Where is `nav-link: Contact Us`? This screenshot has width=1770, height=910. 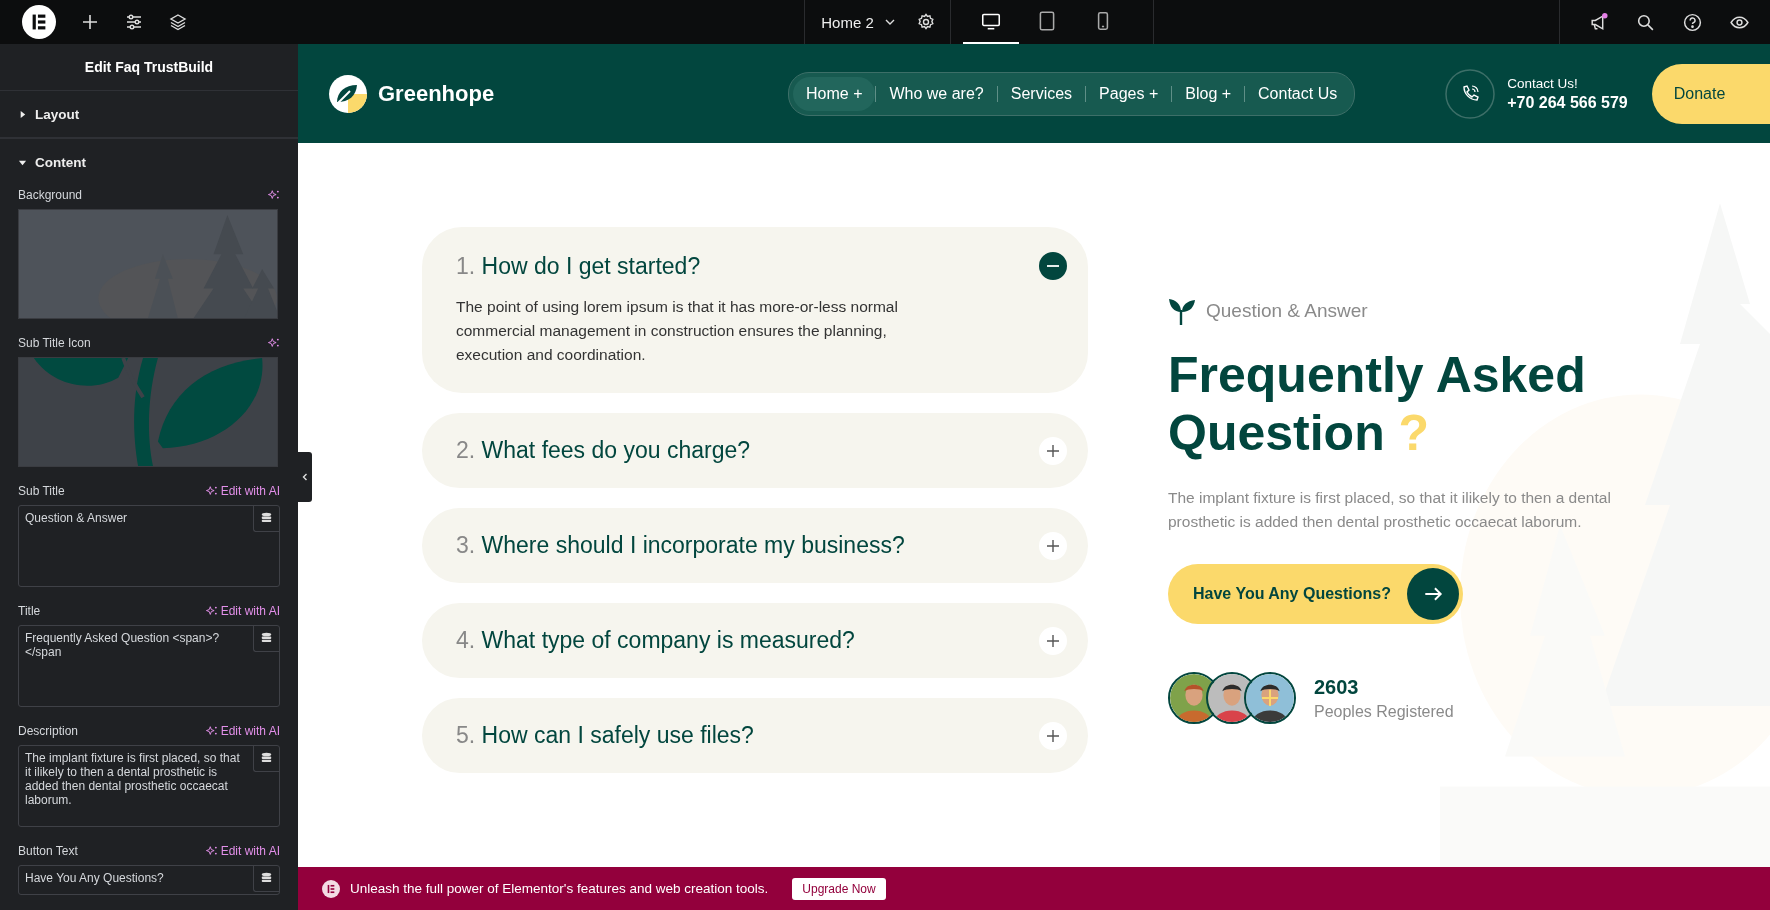 nav-link: Contact Us is located at coordinates (1298, 93).